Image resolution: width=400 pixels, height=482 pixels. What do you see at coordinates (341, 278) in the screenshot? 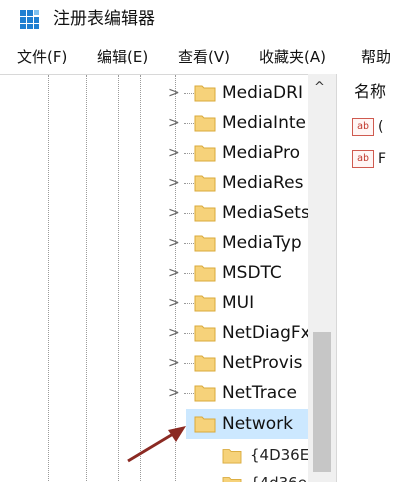
I see `pane-splitter` at bounding box center [341, 278].